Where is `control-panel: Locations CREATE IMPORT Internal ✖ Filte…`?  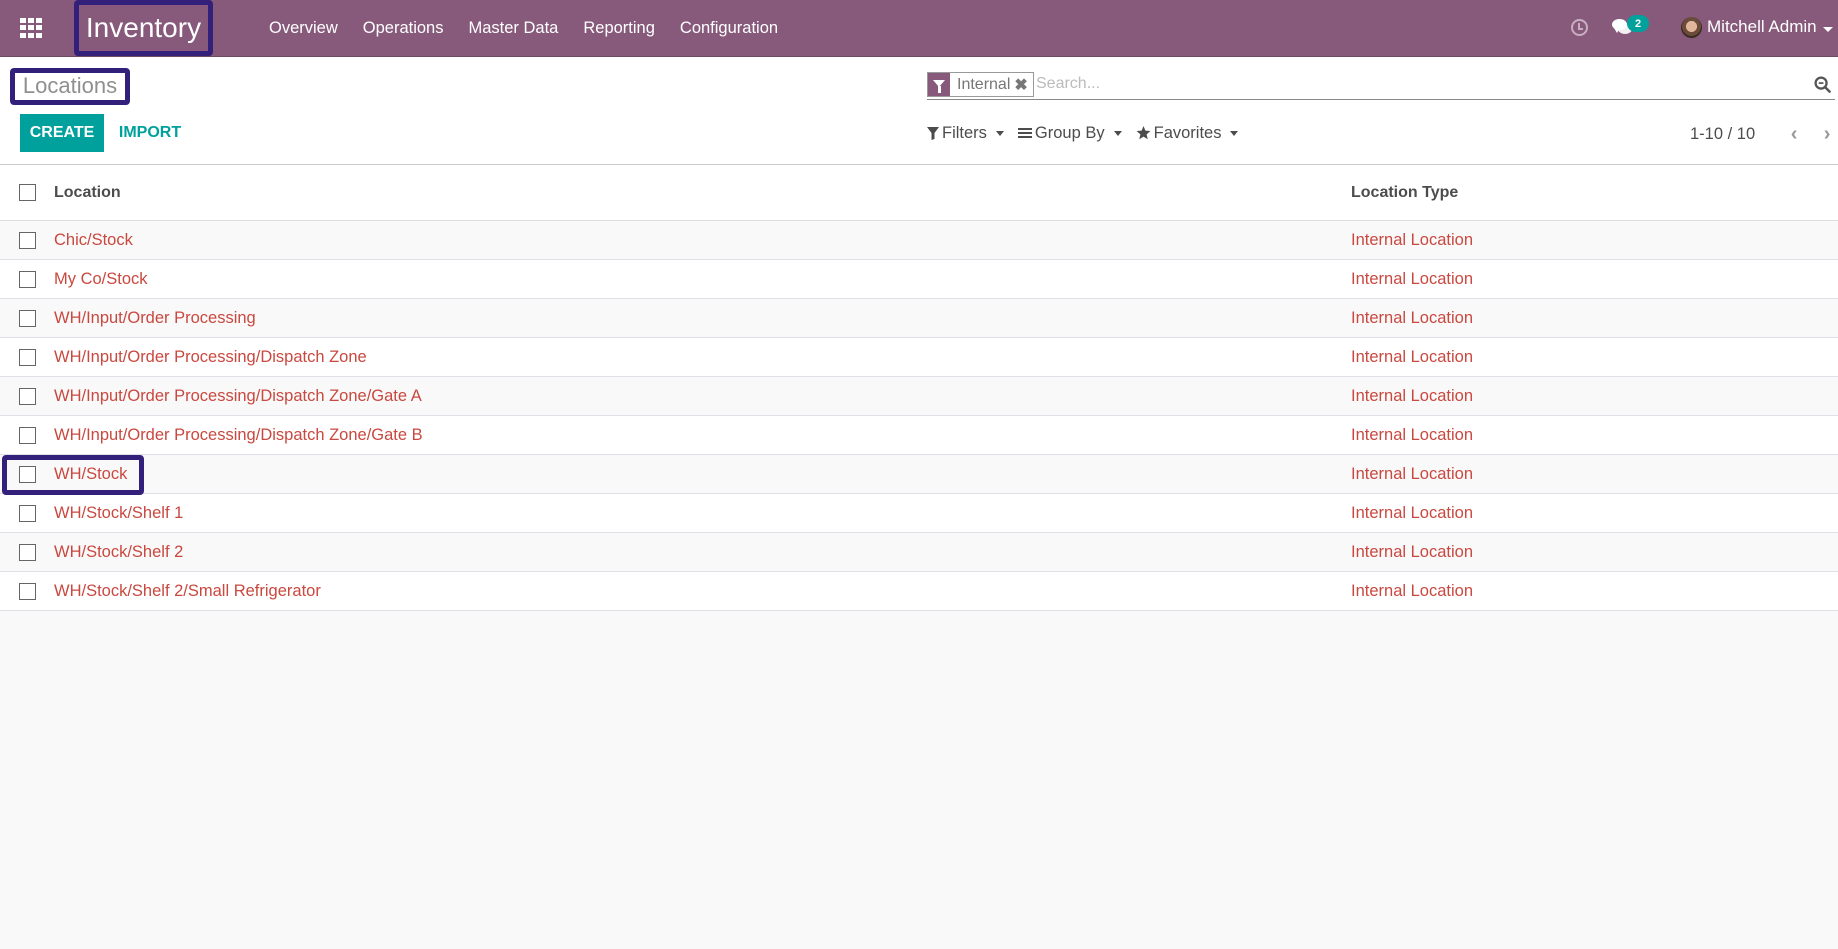 control-panel: Locations CREATE IMPORT Internal ✖ Filte… is located at coordinates (919, 111).